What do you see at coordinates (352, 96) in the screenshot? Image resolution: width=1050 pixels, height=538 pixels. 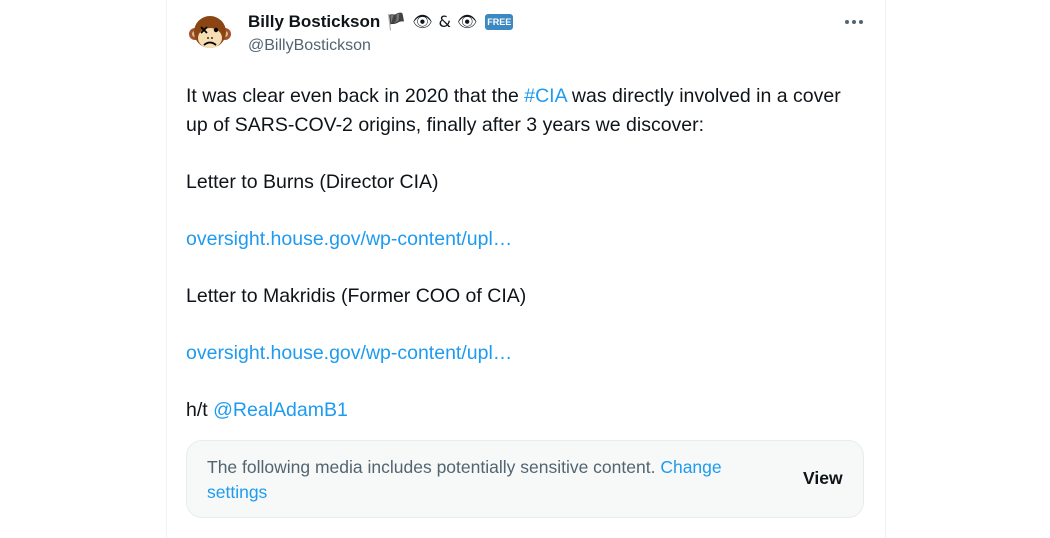 I see `tweet-text-segment: It was clear even back in 2020 that the` at bounding box center [352, 96].